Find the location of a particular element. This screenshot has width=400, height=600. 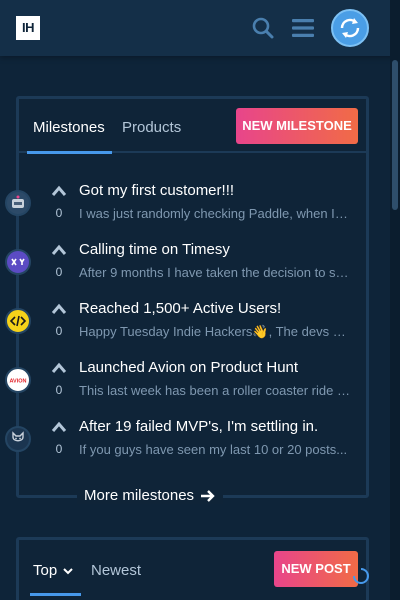

milestone-title: Launched Avion on Product Hunt is located at coordinates (216, 367).